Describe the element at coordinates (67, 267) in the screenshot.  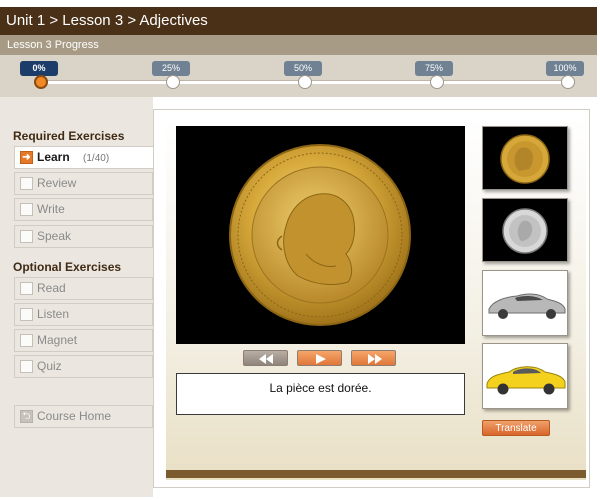
I see `optional-exercises-title: Optional Exercises` at that location.